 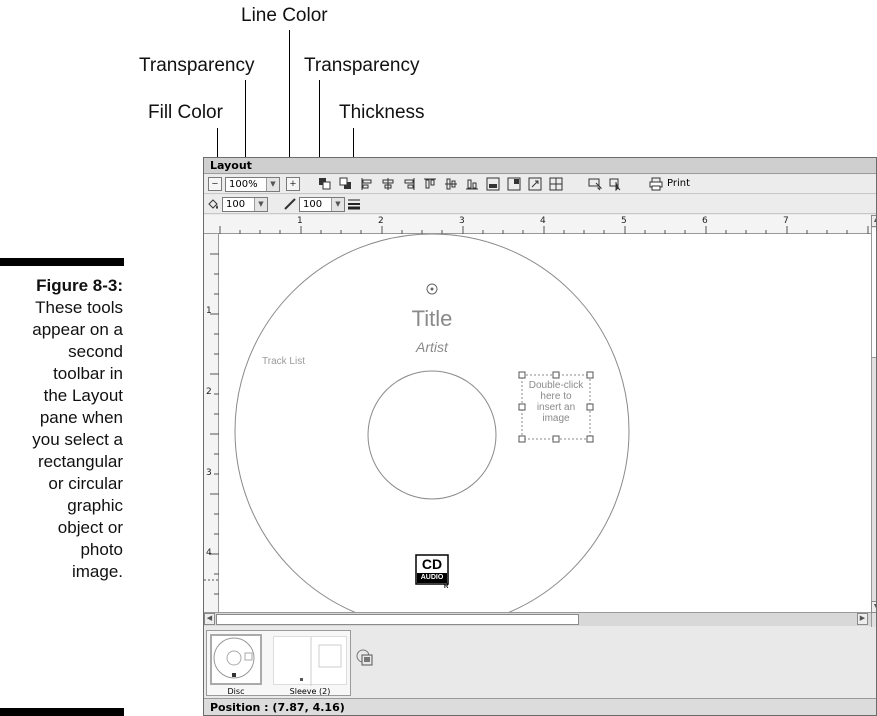 What do you see at coordinates (321, 661) in the screenshot?
I see `sleeve-thumbnail-icon` at bounding box center [321, 661].